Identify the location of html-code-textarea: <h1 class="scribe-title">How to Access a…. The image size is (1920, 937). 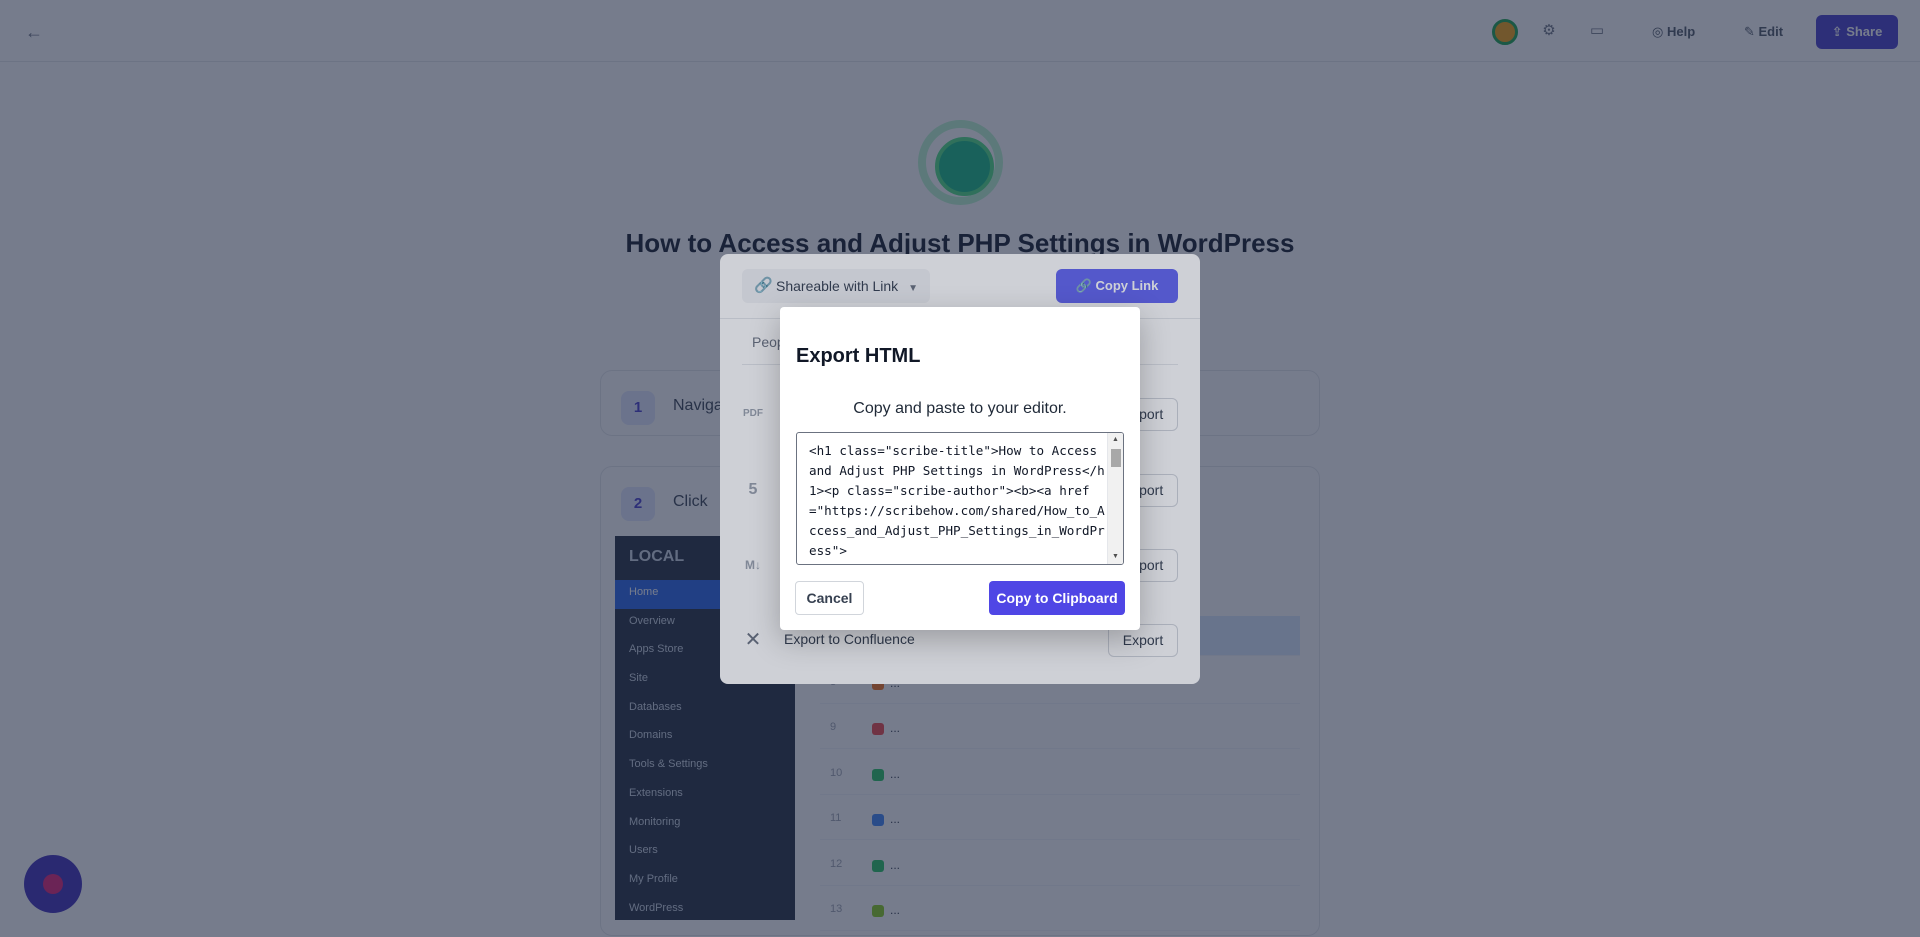
(960, 498).